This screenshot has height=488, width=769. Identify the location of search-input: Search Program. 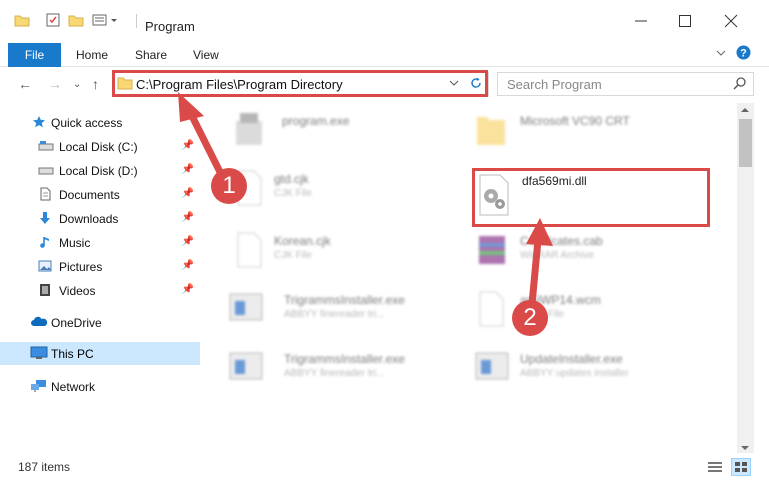
(554, 84).